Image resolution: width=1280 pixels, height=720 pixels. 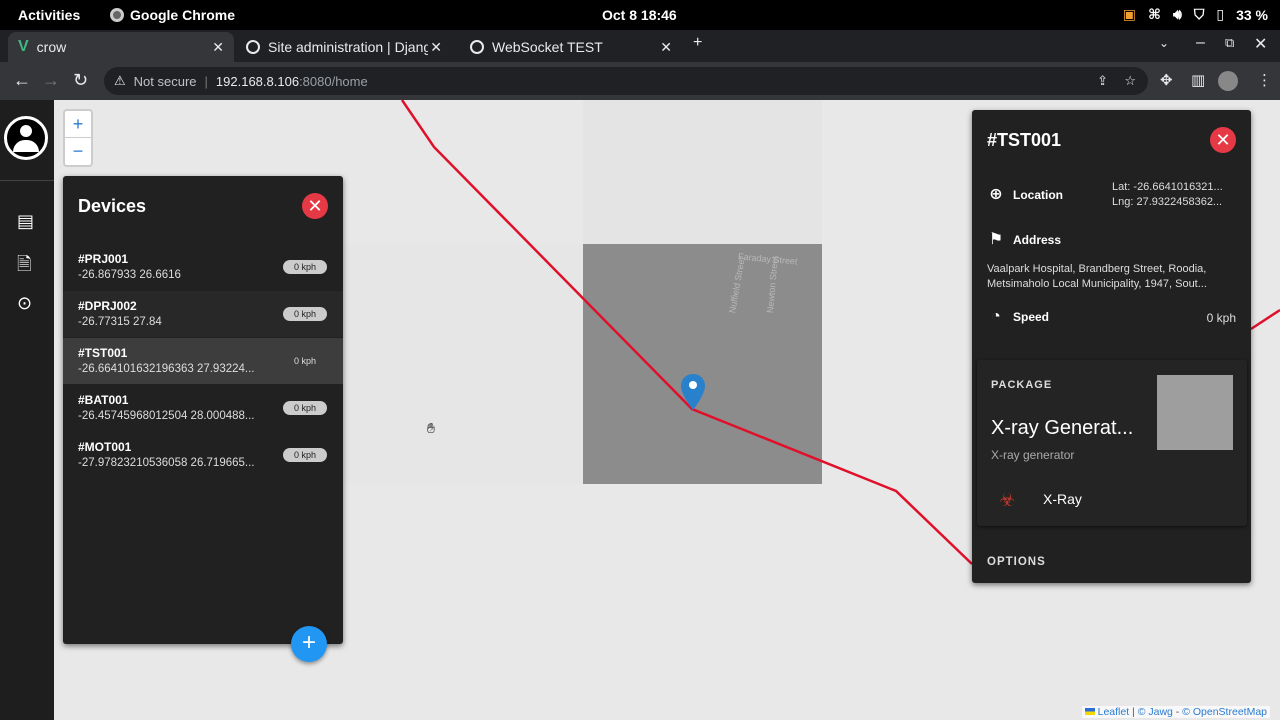 What do you see at coordinates (112, 206) in the screenshot?
I see `devices-title: Devices` at bounding box center [112, 206].